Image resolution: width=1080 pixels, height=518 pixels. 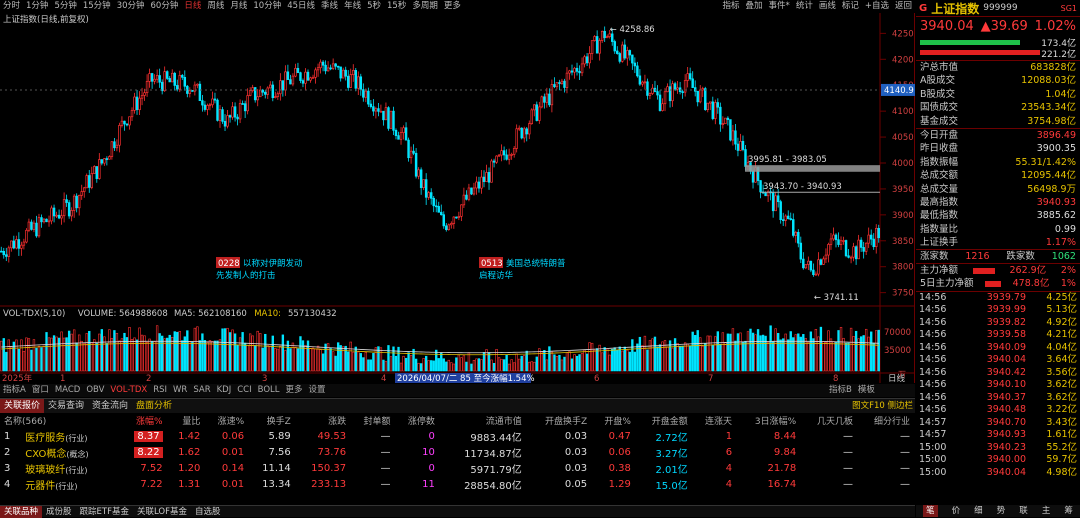 What do you see at coordinates (317, 390) in the screenshot?
I see `indicator-12: 设置` at bounding box center [317, 390].